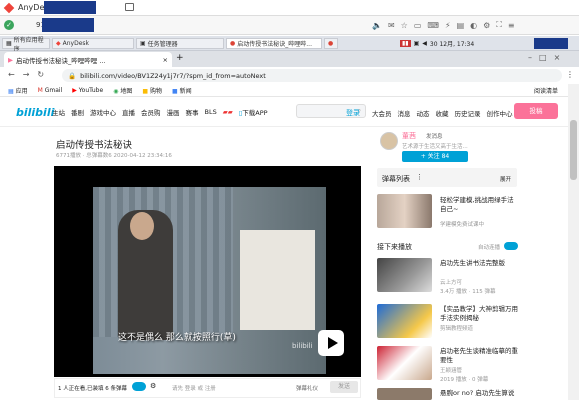 Image resolution: width=579 pixels, height=400 pixels. I want to click on video-subtitle: 这不是偶么 那么就按照行(草), so click(177, 338).